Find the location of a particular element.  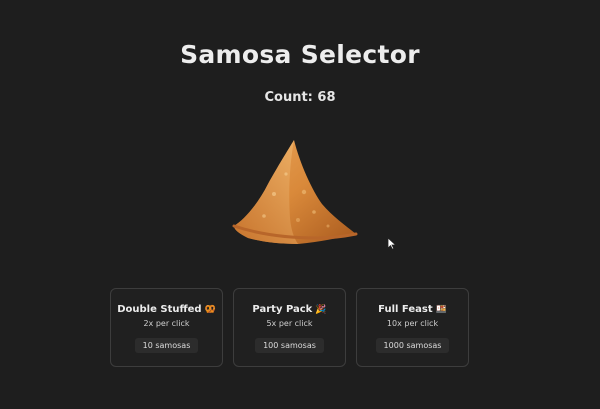

upgrade-name: Party Pack 🎉 is located at coordinates (289, 309).